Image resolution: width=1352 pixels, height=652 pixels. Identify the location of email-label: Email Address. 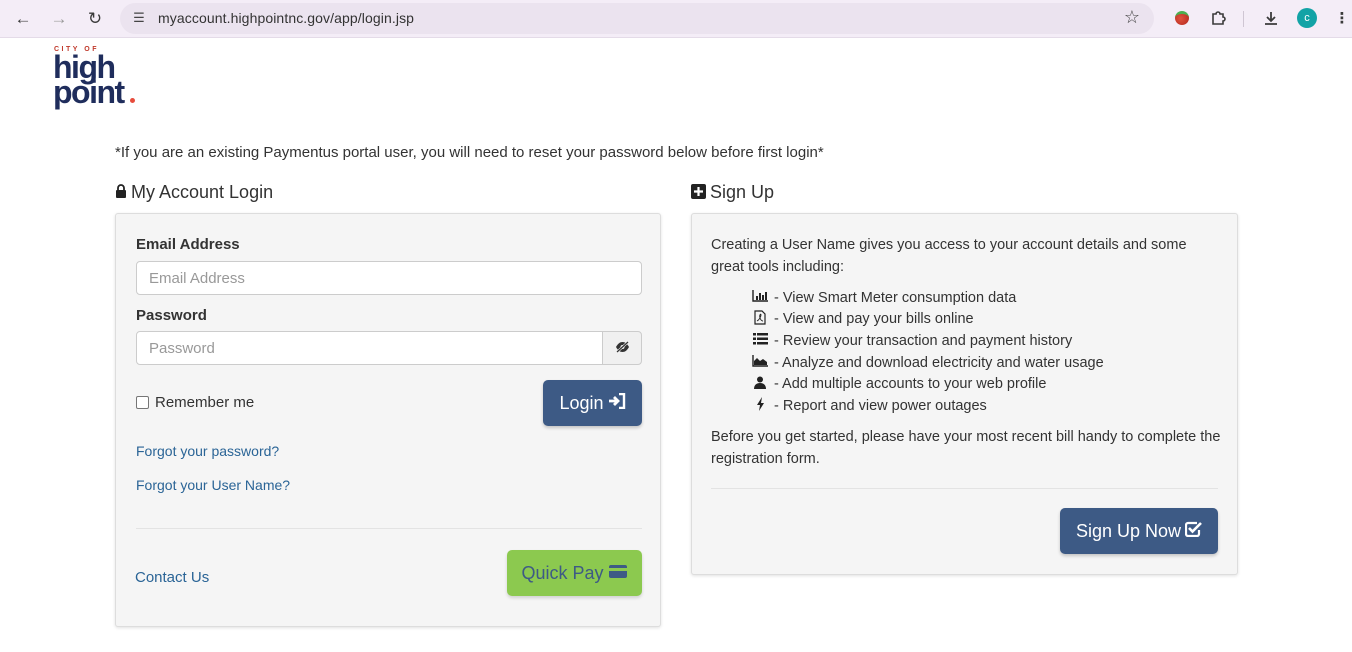
(188, 244).